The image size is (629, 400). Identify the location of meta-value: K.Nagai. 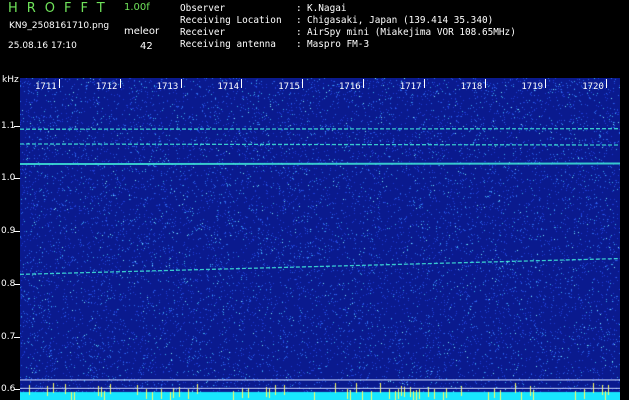
(327, 8).